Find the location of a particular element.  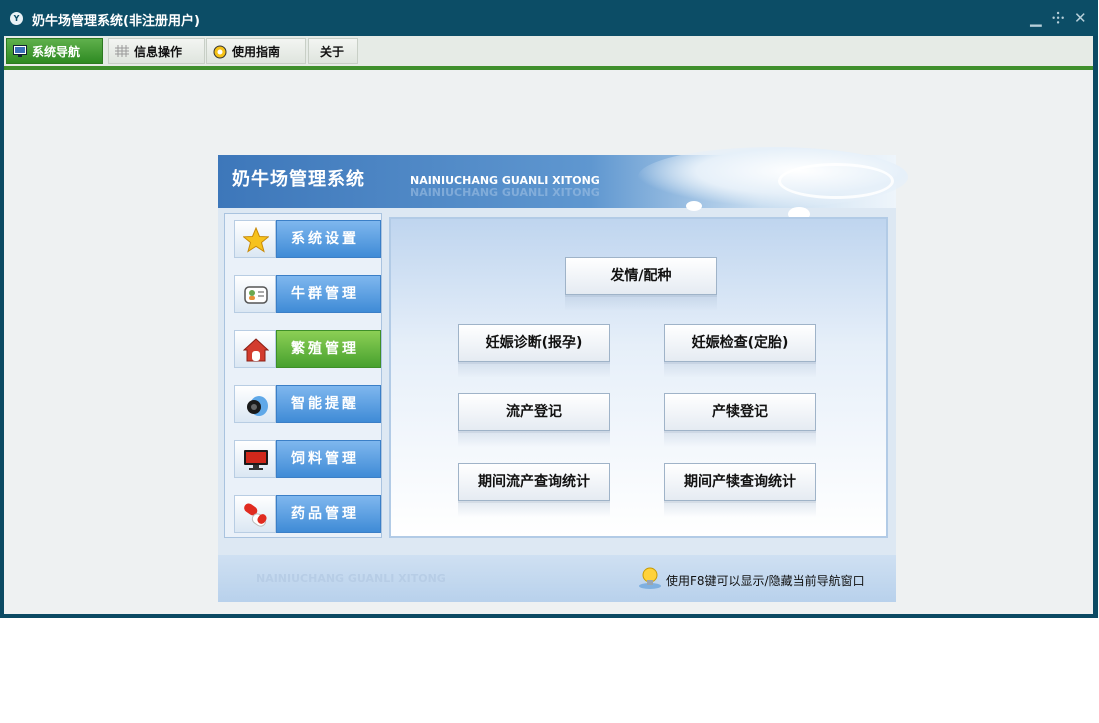

sidebar-item-herd-management: 牛群管理 is located at coordinates (307, 294).